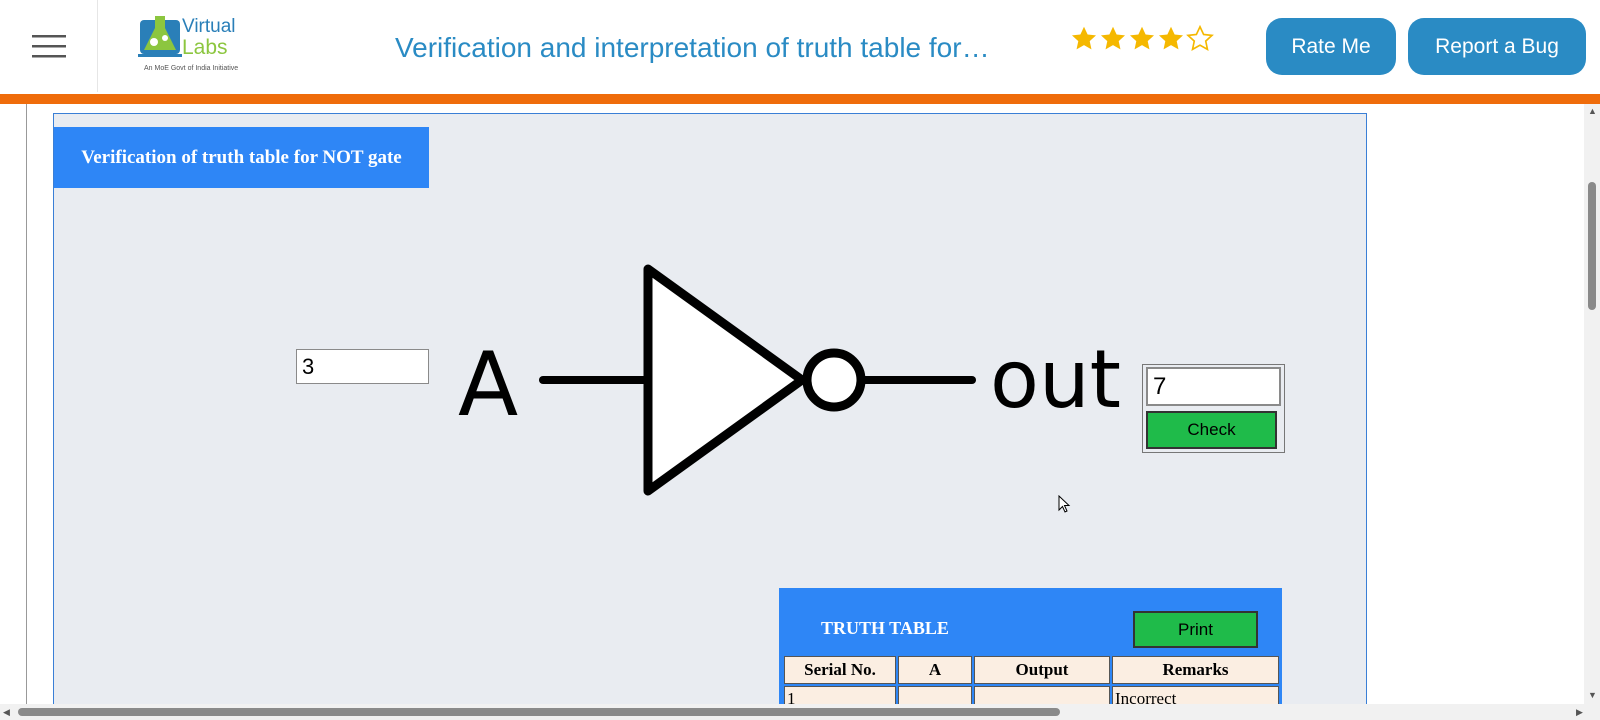  What do you see at coordinates (1211, 430) in the screenshot?
I see `check-button: Check` at bounding box center [1211, 430].